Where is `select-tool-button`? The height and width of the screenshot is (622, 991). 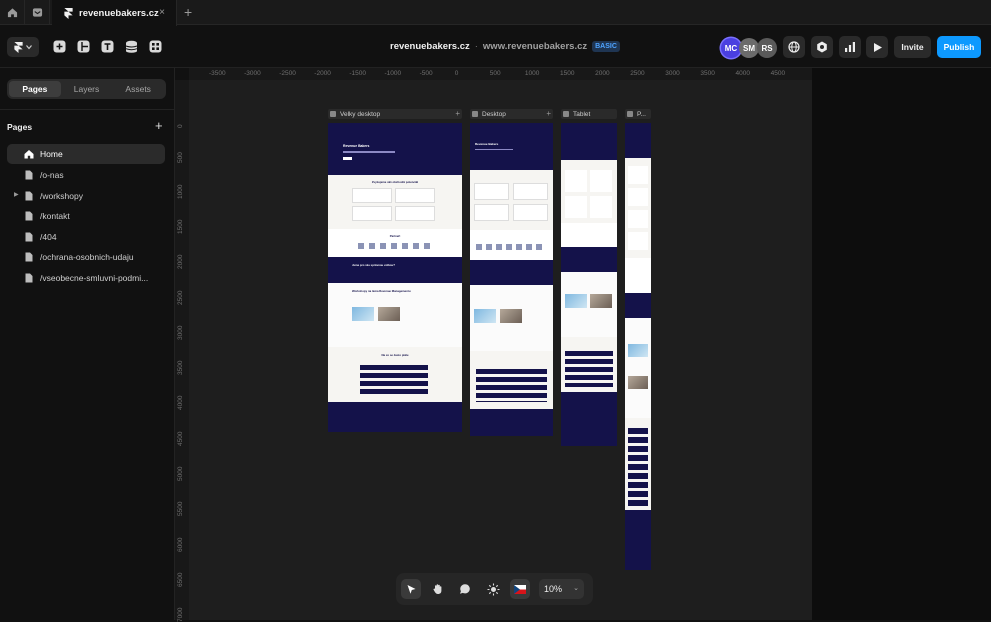 select-tool-button is located at coordinates (411, 589).